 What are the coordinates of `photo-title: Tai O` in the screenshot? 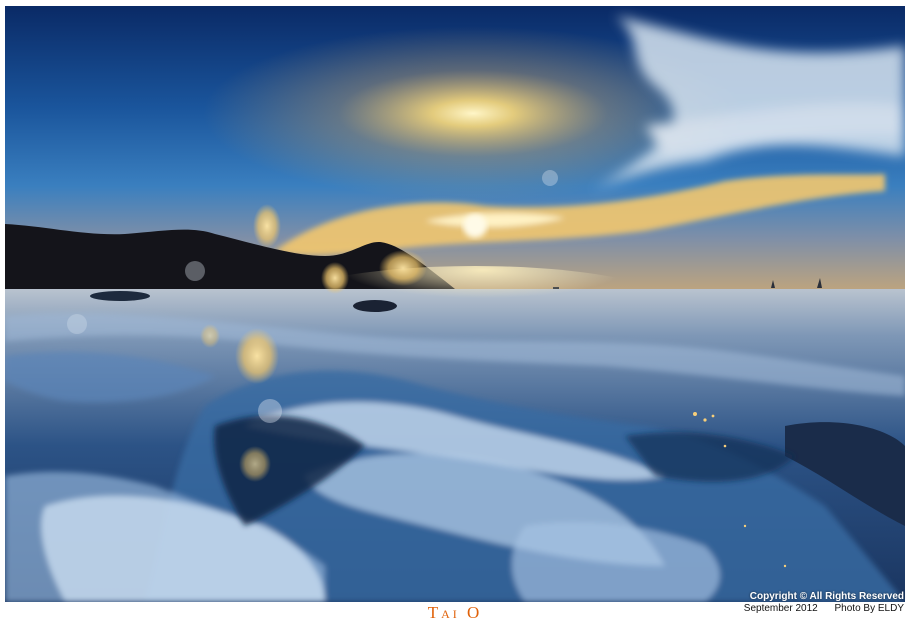 It's located at (455, 612).